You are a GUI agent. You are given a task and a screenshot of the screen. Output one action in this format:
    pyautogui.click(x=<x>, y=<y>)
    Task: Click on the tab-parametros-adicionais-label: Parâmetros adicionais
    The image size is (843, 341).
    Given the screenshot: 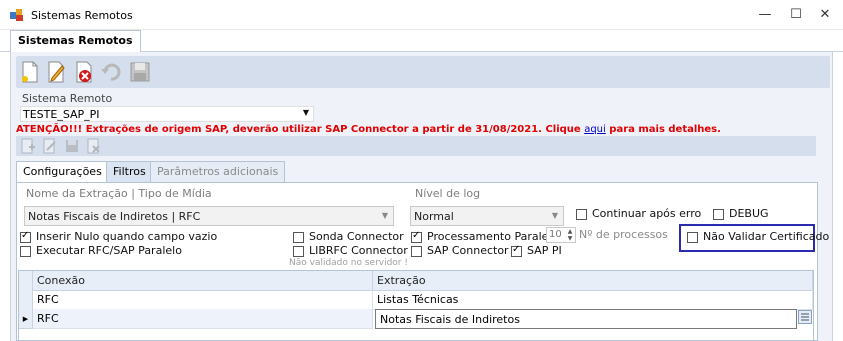 What is the action you would take?
    pyautogui.click(x=218, y=171)
    